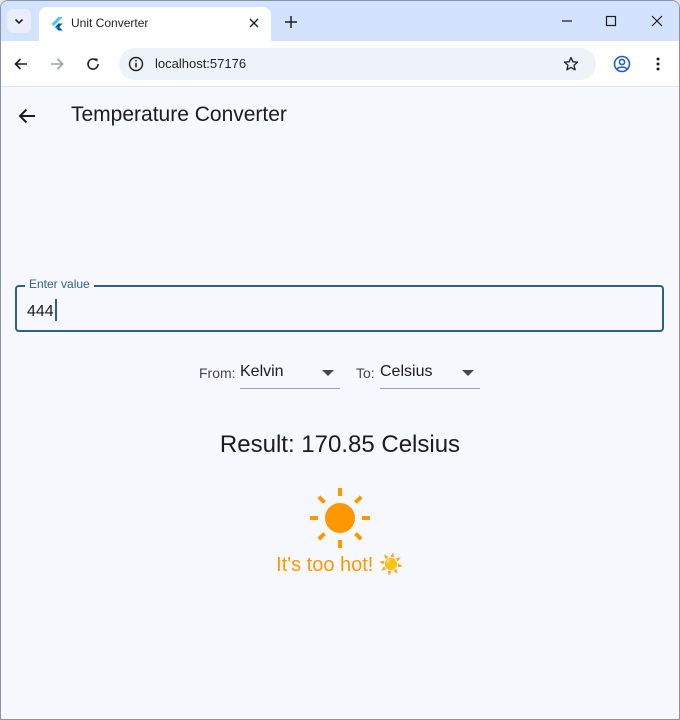 The image size is (680, 720). What do you see at coordinates (59, 284) in the screenshot?
I see `value-input-label: Enter value` at bounding box center [59, 284].